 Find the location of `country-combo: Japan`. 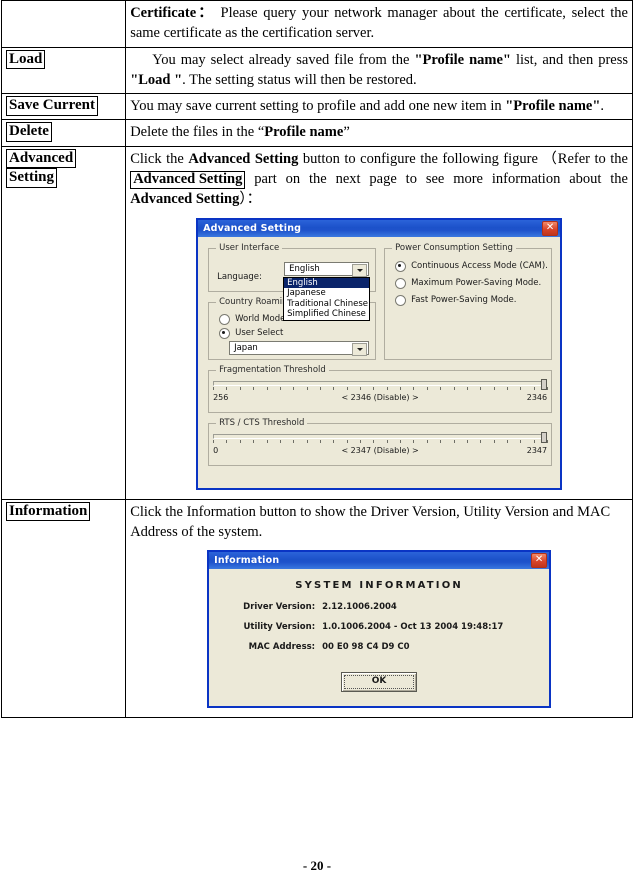

country-combo: Japan is located at coordinates (299, 348).